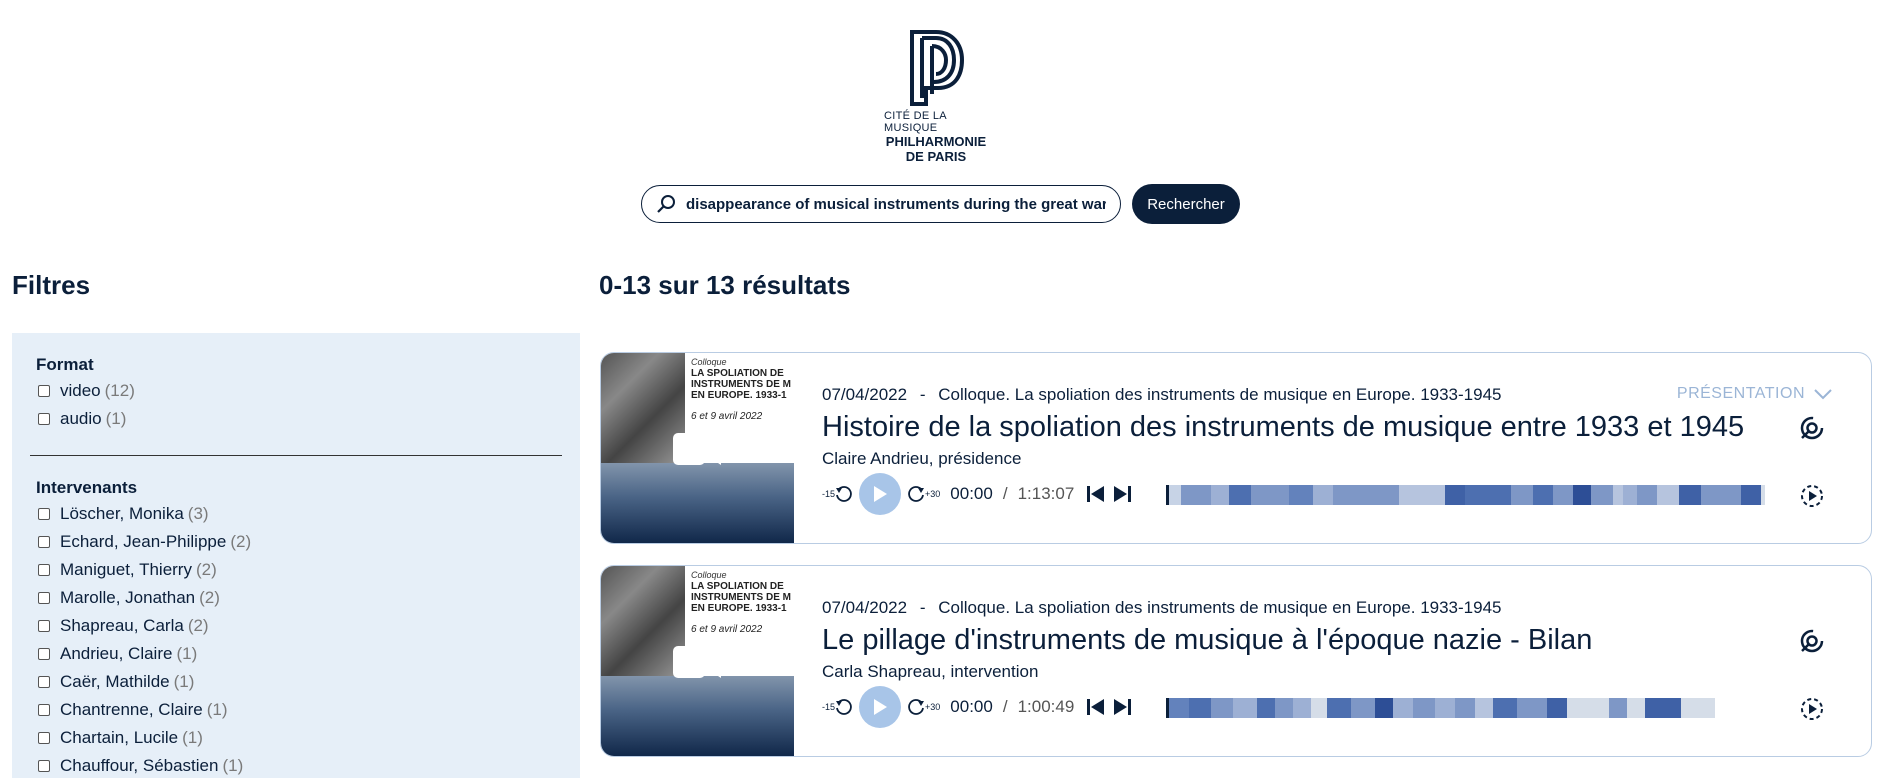 The width and height of the screenshot is (1890, 778). I want to click on filter-intervenant: Löscher, Monika (3), so click(123, 514).